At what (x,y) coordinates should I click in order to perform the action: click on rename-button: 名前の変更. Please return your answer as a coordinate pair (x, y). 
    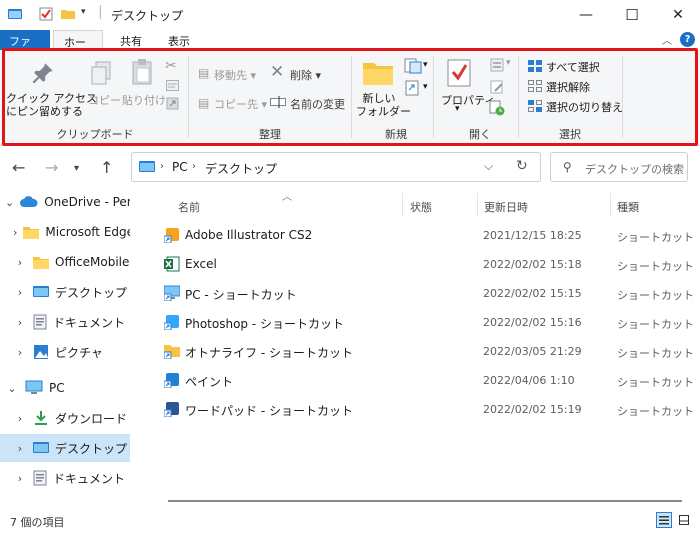
    Looking at the image, I should click on (317, 104).